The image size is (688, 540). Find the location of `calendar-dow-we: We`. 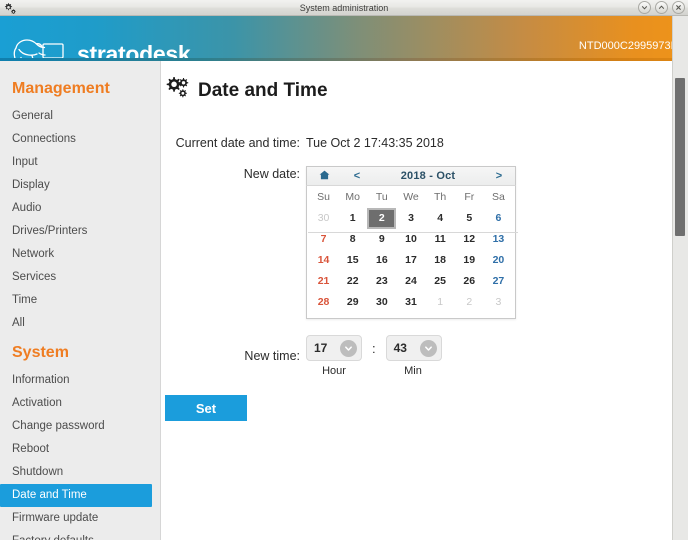

calendar-dow-we: We is located at coordinates (411, 197).